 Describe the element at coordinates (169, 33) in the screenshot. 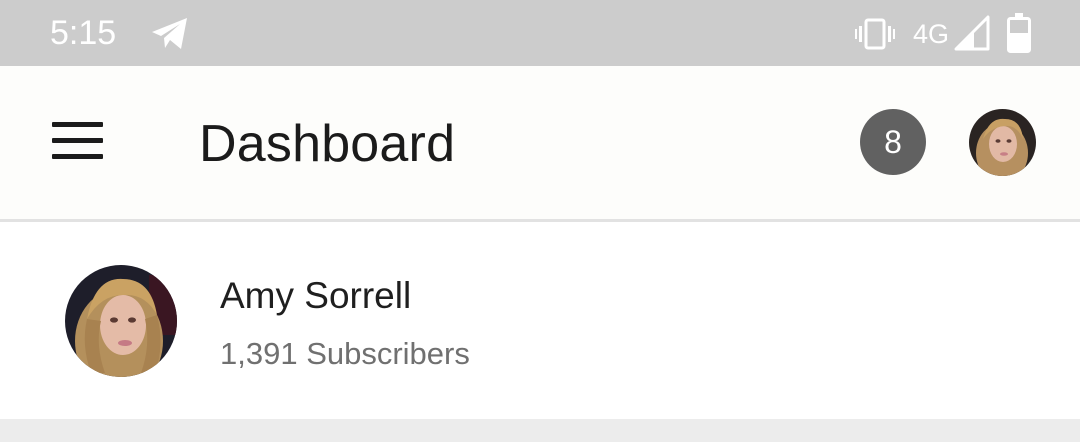

I see `telegram-icon` at that location.